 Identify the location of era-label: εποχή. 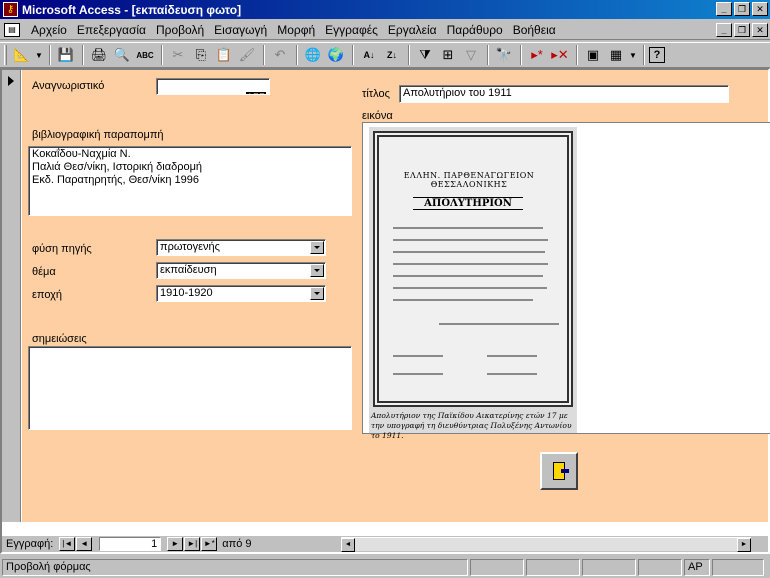
(47, 295).